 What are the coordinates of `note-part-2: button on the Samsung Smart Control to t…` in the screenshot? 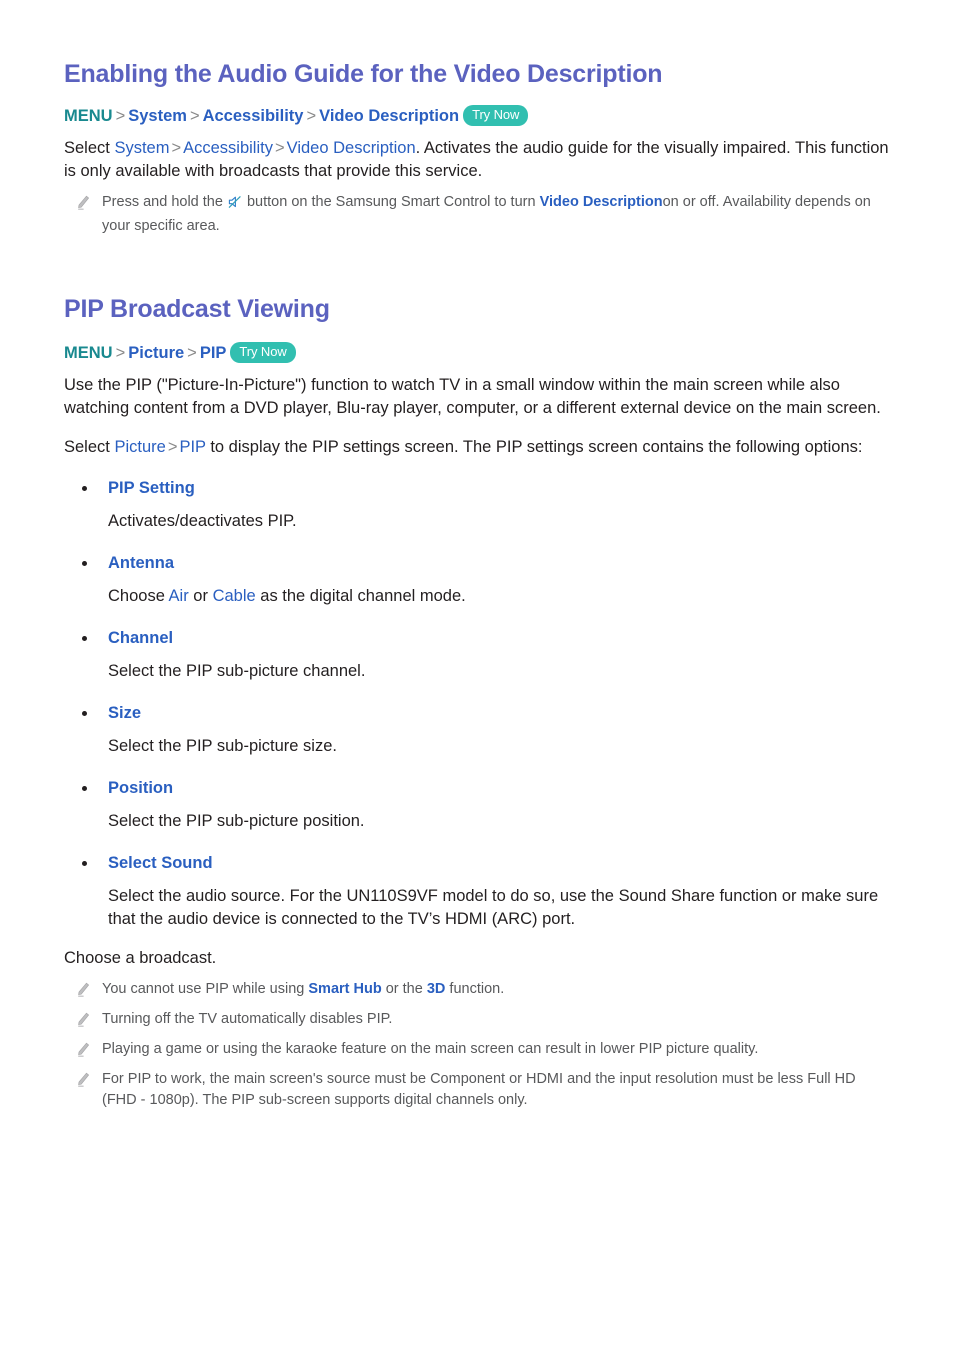 It's located at (391, 202).